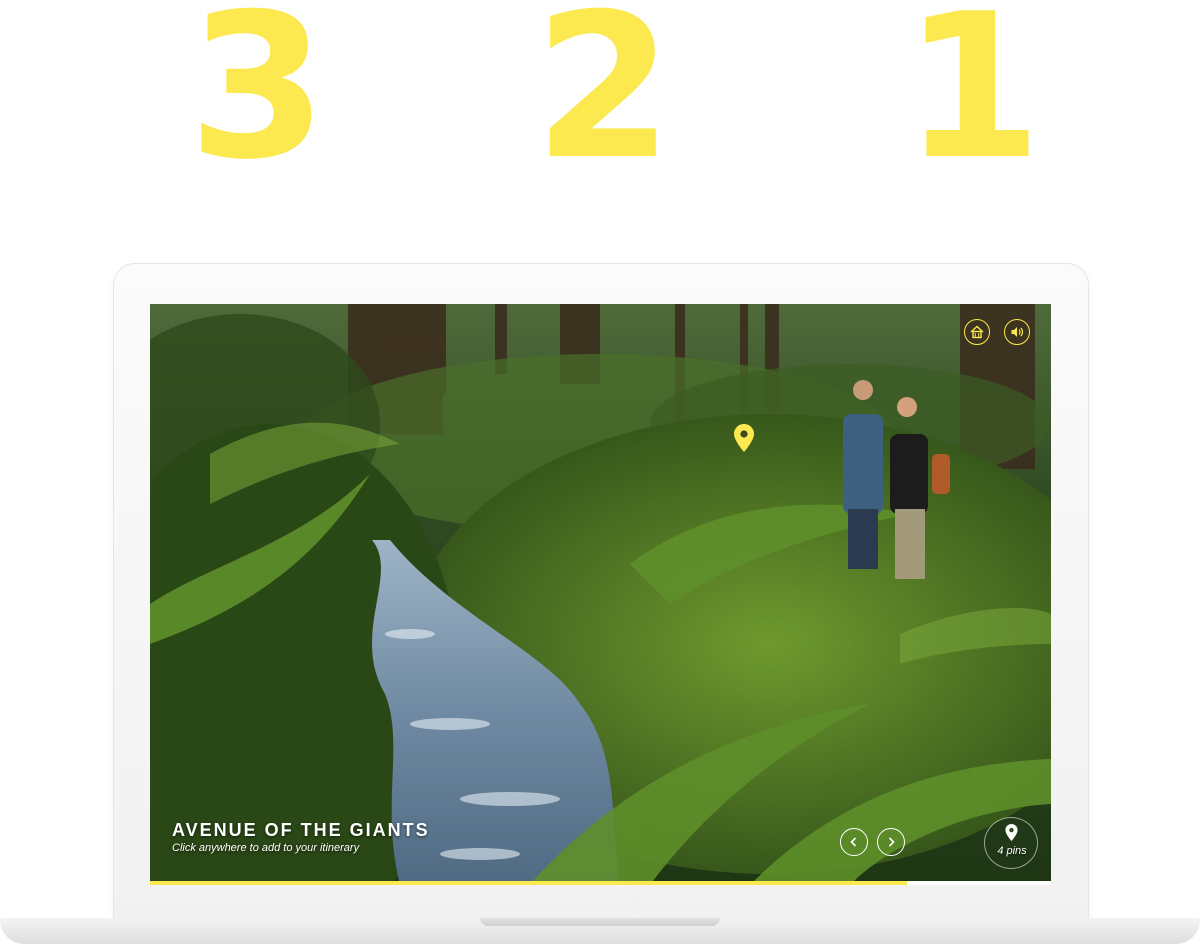  I want to click on pin-count-icon, so click(1011, 832).